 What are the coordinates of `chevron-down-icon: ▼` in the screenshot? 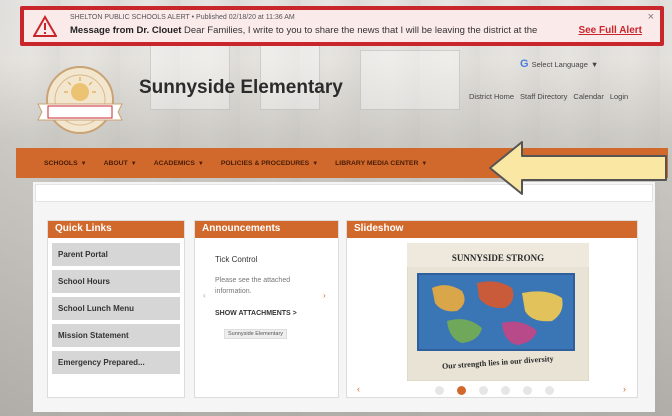 It's located at (594, 64).